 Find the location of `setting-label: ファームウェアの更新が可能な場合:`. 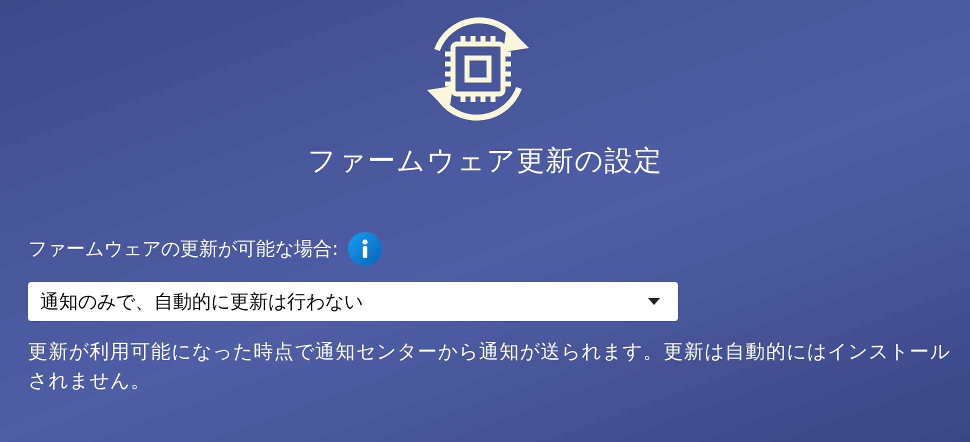

setting-label: ファームウェアの更新が可能な場合: is located at coordinates (183, 249).